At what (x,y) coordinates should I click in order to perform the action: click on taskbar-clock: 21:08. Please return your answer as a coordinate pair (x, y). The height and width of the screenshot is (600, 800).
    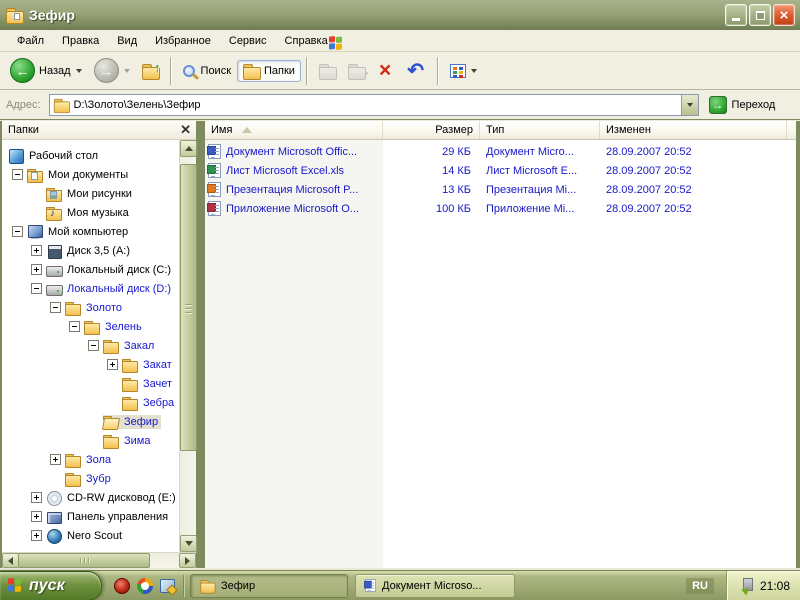
    Looking at the image, I should click on (774, 585).